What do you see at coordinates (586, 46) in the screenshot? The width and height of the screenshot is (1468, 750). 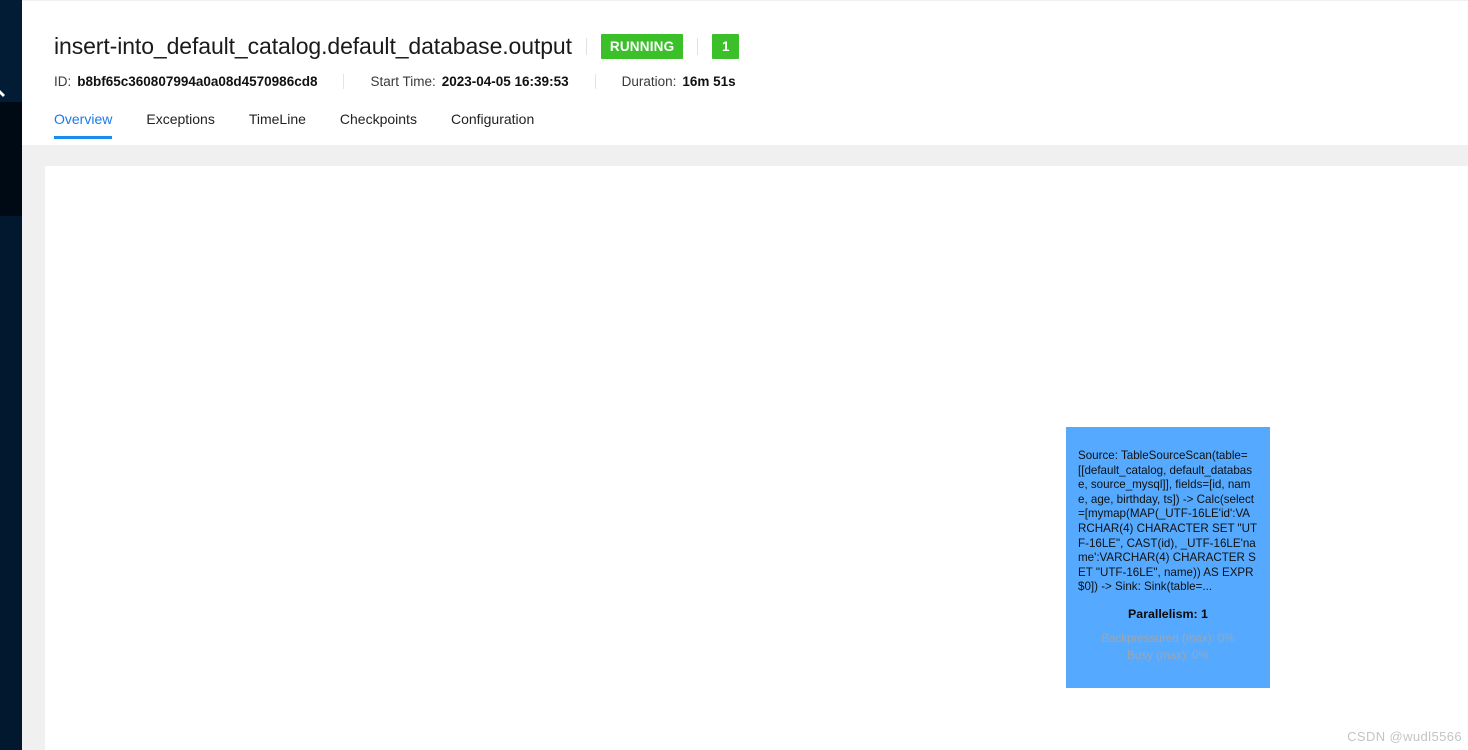 I see `title-divider` at bounding box center [586, 46].